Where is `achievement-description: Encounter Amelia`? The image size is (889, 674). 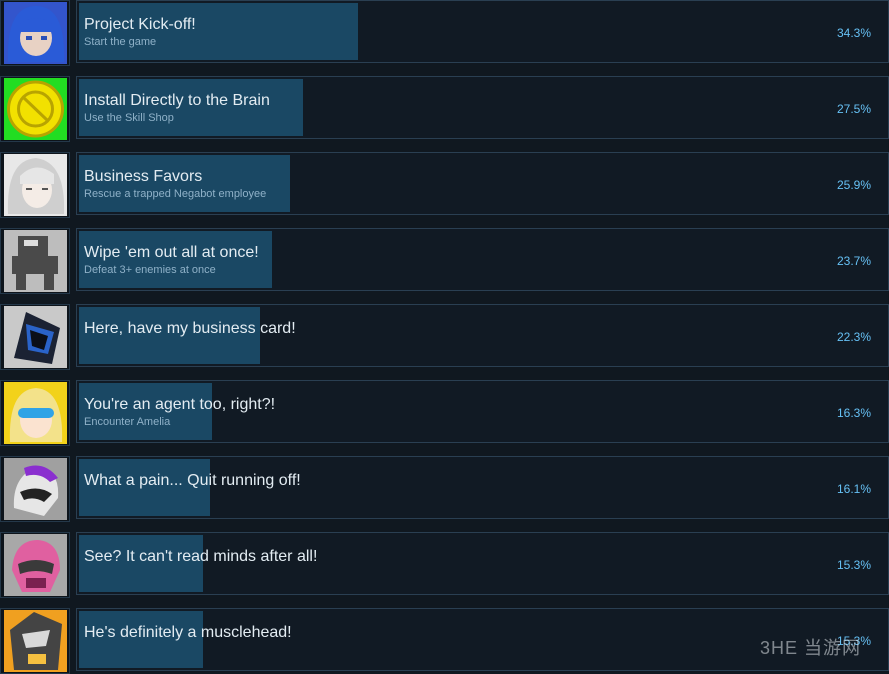
achievement-description: Encounter Amelia is located at coordinates (127, 422).